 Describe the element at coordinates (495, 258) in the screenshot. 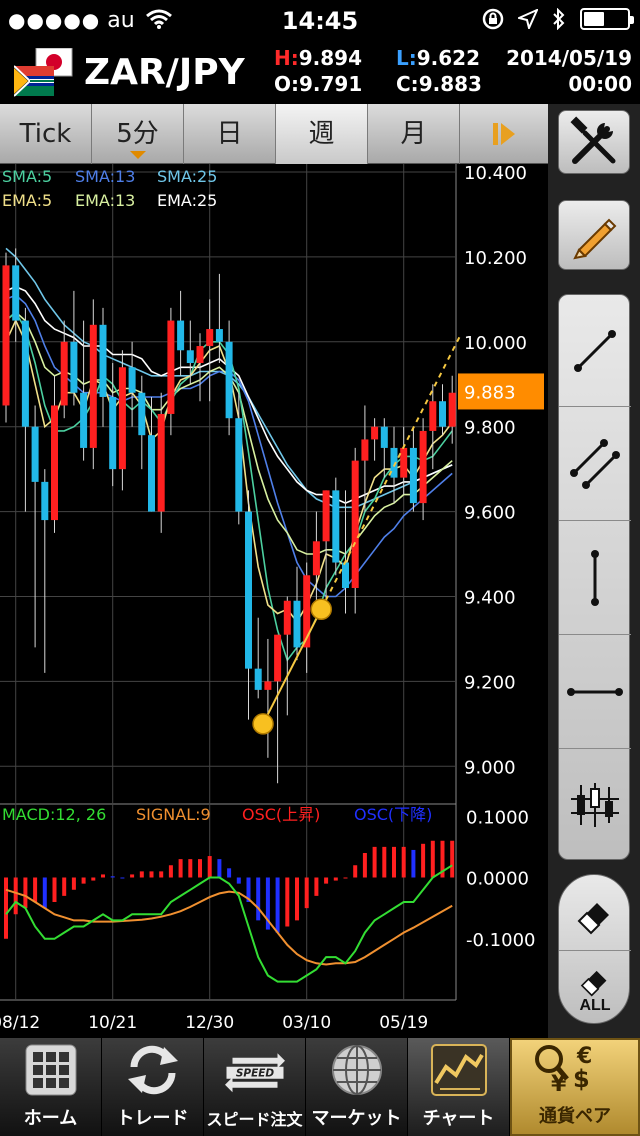

I see `price-tick-label: 10.200` at that location.